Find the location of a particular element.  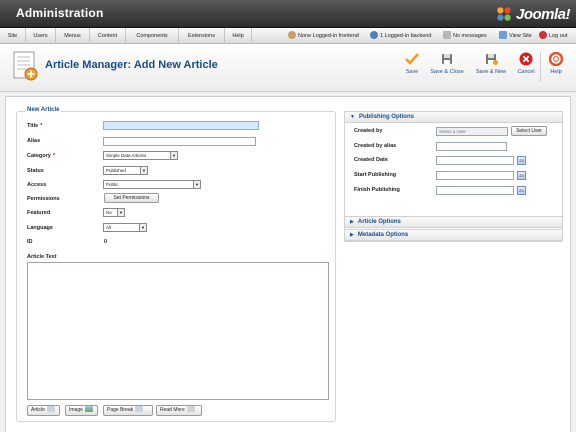

image-icon is located at coordinates (88, 409).